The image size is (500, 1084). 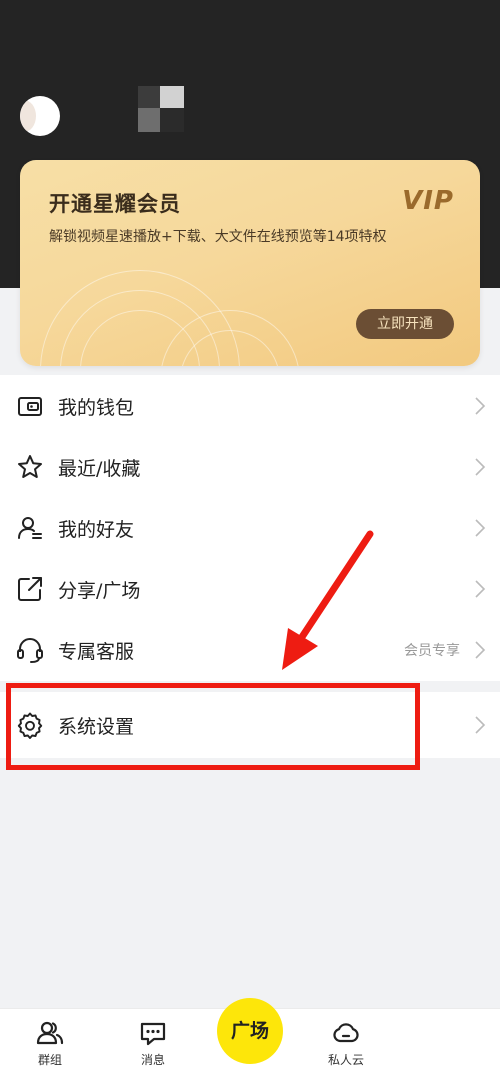 I want to click on vip-logo: VIP, so click(x=428, y=201).